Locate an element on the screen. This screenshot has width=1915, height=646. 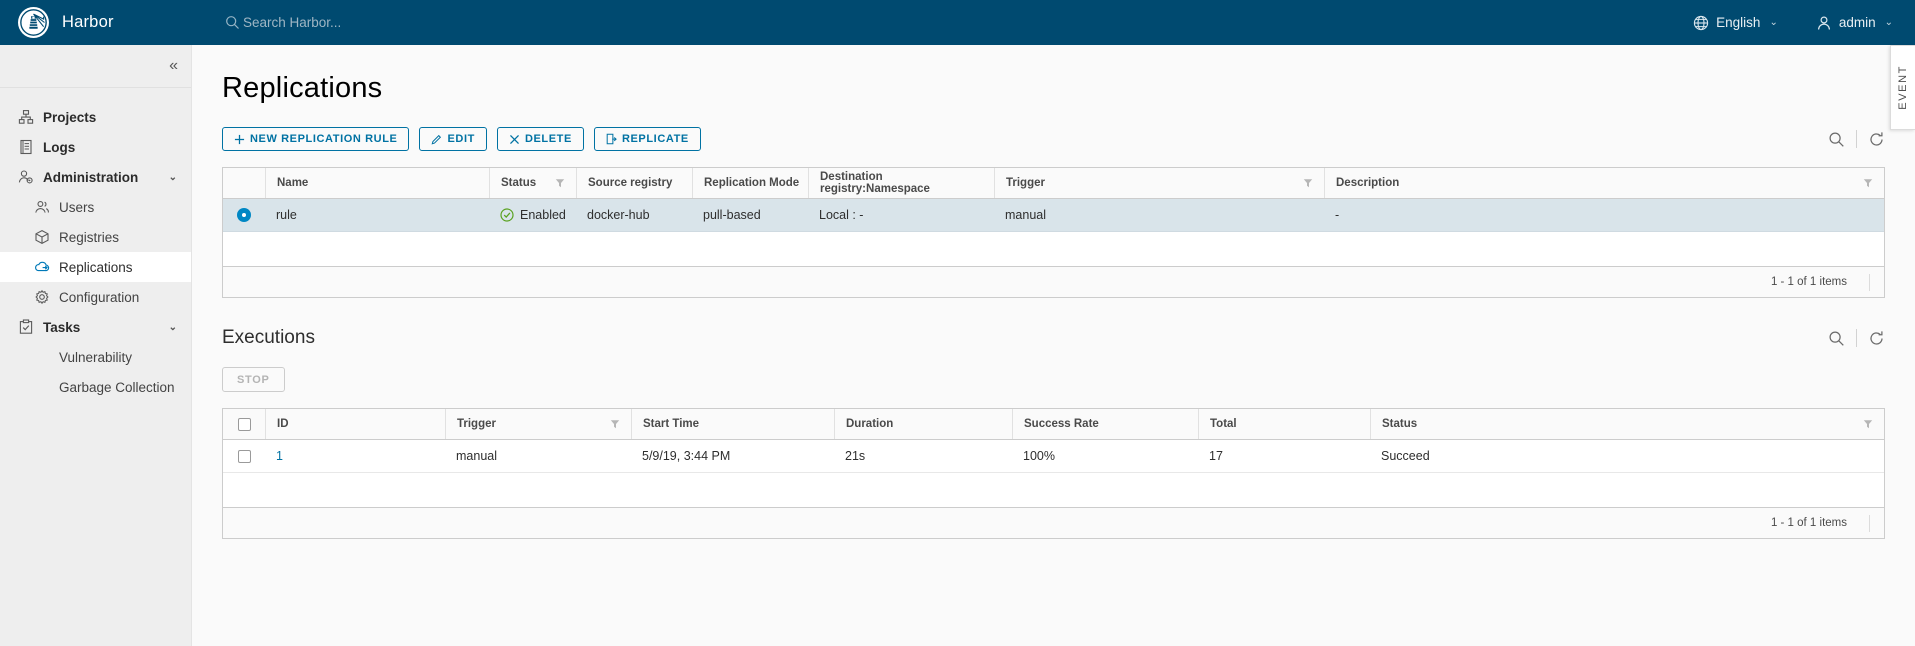
sidebar-item-logs: Logs is located at coordinates (95, 147).